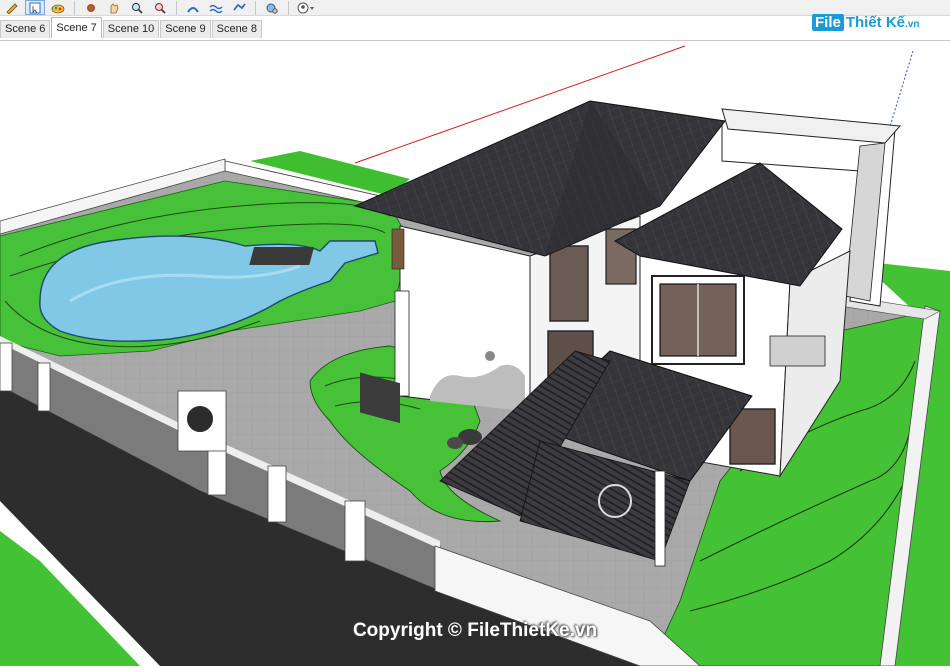 The height and width of the screenshot is (671, 950). Describe the element at coordinates (58, 7) in the screenshot. I see `paint-bucket-icon` at that location.